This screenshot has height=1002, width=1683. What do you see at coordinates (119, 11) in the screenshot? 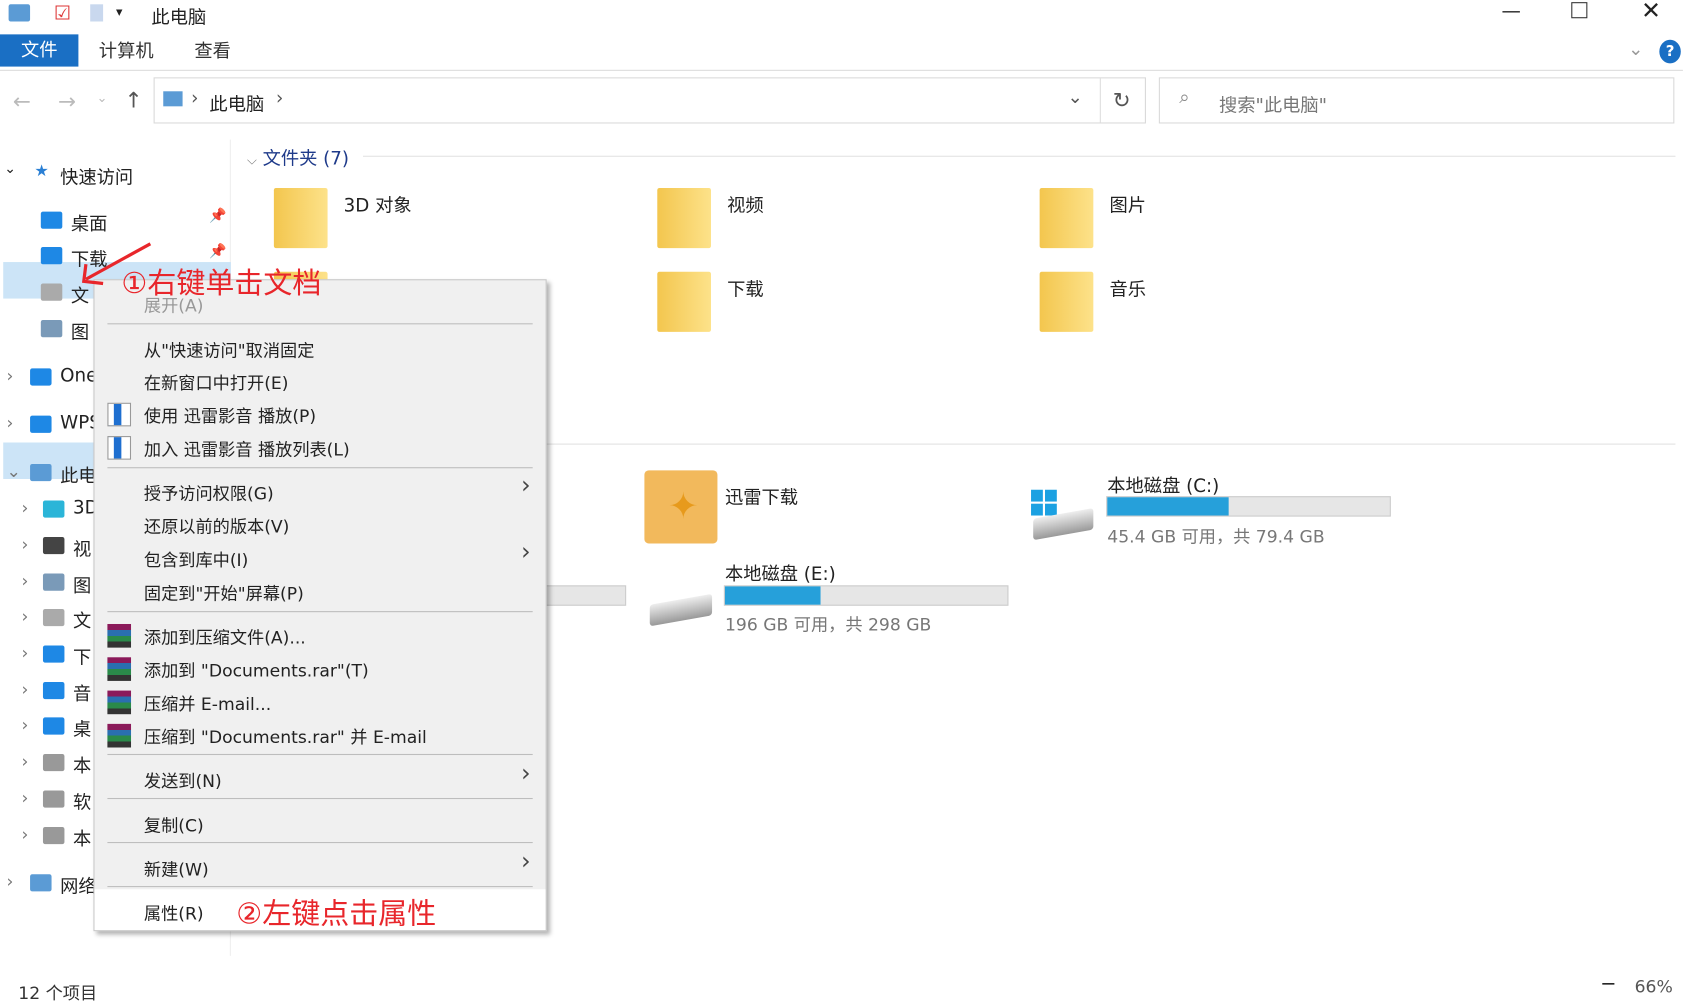
I see `customize-toolbar-icon: ▾` at bounding box center [119, 11].